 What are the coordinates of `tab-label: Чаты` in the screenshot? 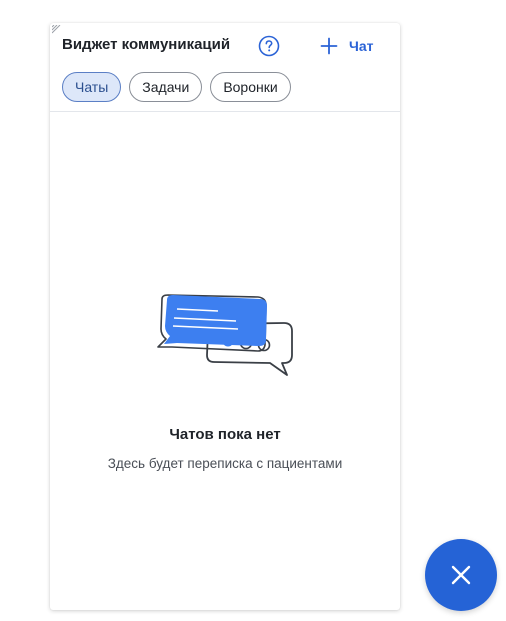 It's located at (92, 87).